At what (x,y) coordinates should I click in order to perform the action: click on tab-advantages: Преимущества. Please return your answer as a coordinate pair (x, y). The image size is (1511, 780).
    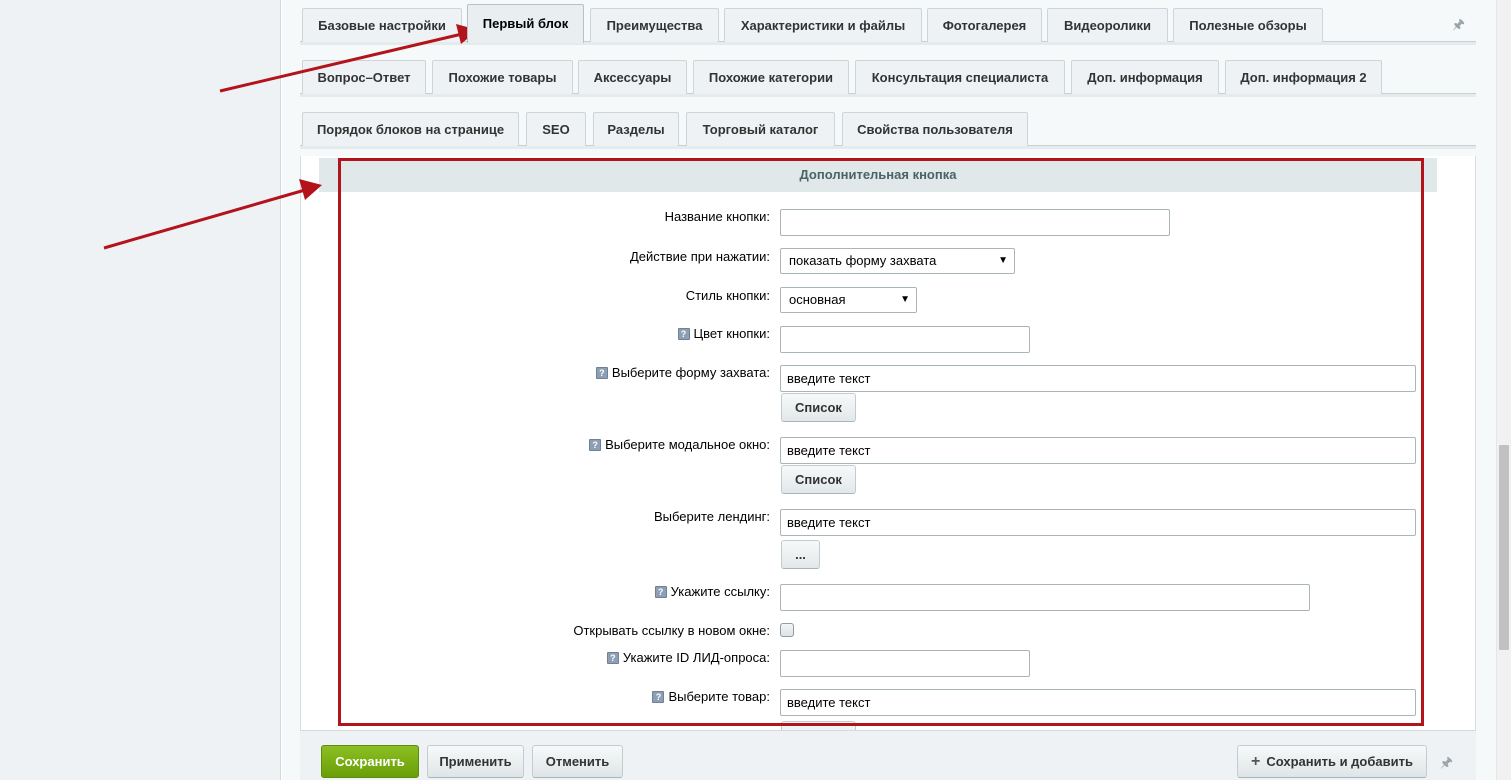
    Looking at the image, I should click on (654, 25).